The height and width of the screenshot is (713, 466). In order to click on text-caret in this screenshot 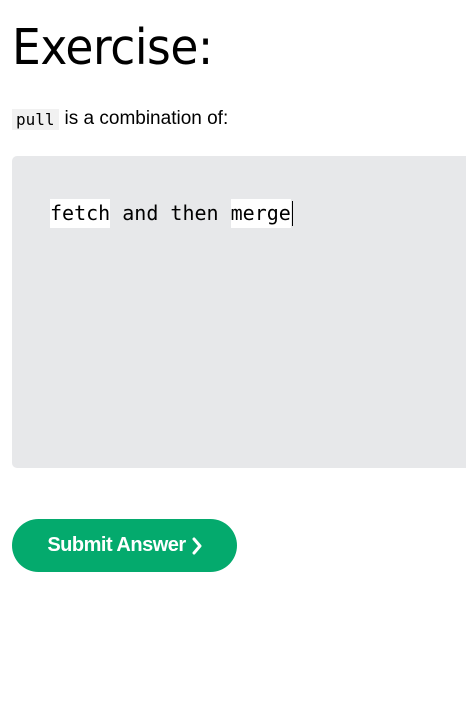, I will do `click(292, 213)`.